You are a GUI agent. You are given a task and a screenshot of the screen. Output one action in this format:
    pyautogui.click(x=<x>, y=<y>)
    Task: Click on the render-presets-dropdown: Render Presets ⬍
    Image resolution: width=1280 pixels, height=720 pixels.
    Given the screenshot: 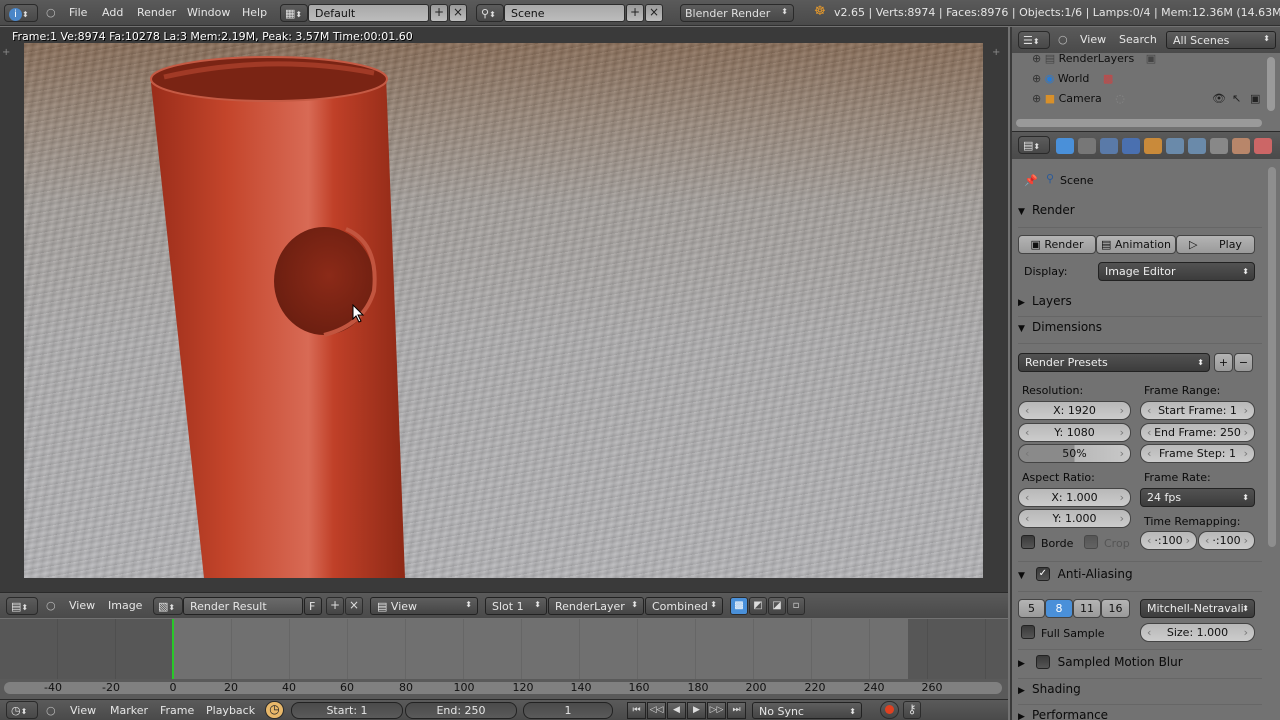 What is the action you would take?
    pyautogui.click(x=1114, y=362)
    